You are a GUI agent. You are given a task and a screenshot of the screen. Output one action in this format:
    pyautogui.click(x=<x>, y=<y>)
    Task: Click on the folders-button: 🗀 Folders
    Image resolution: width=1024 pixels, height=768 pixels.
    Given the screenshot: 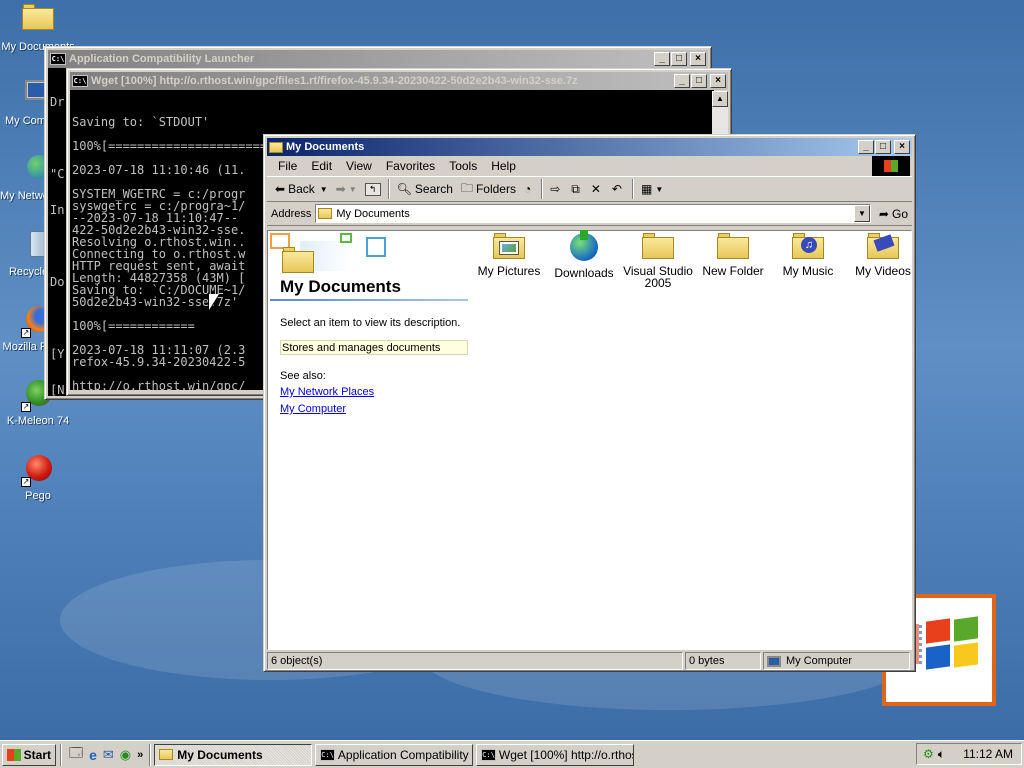 What is the action you would take?
    pyautogui.click(x=488, y=189)
    